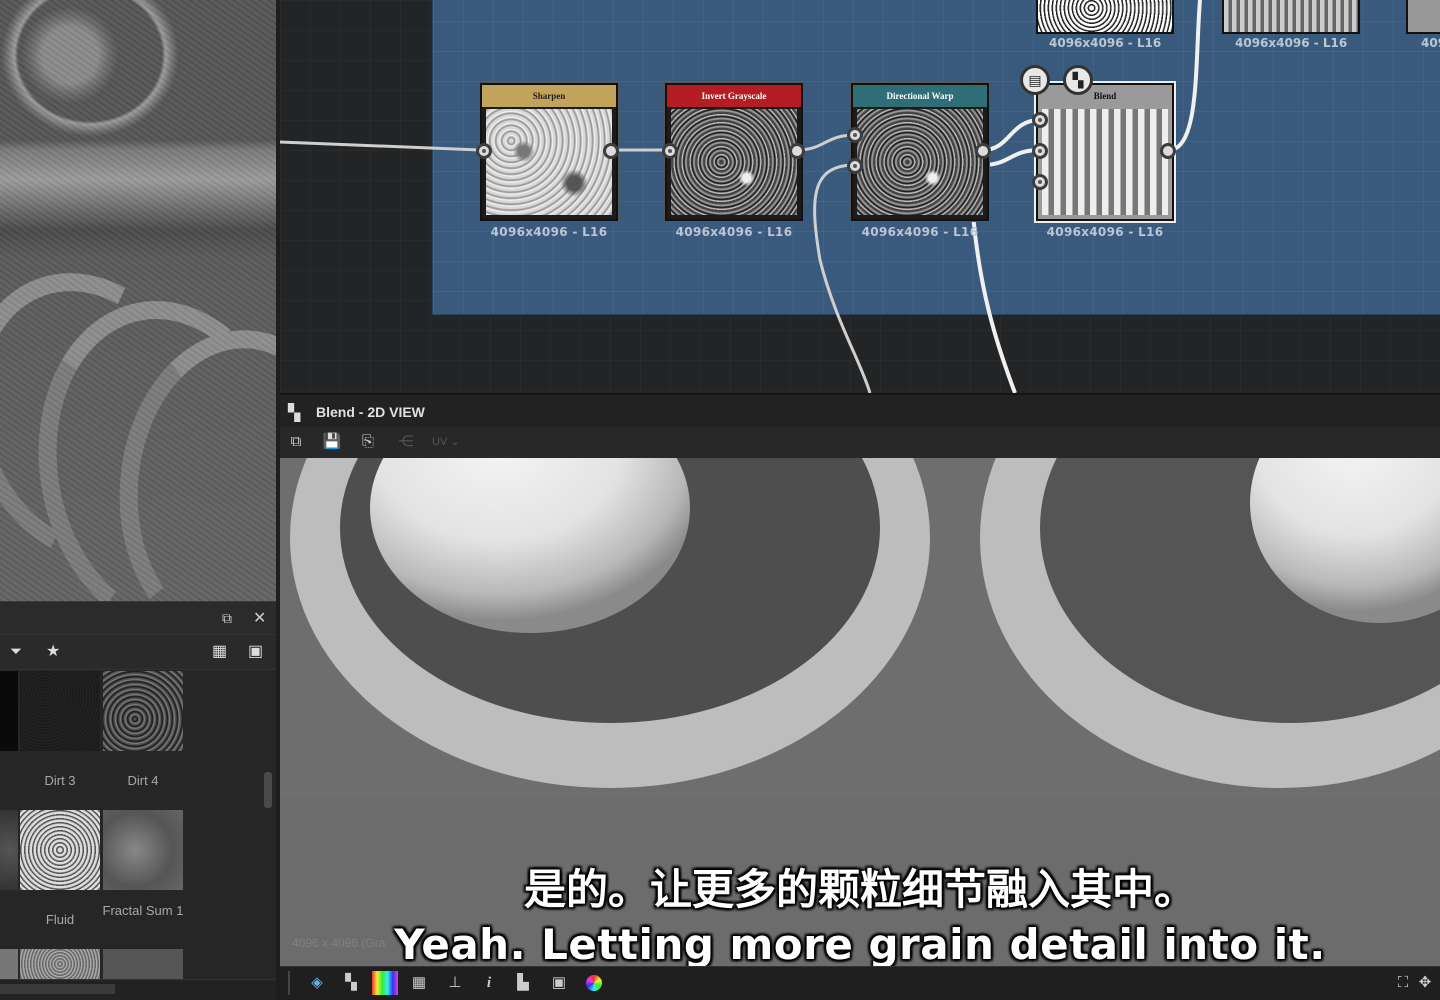 The image size is (1440, 1000). I want to click on save-icon: 💾, so click(332, 442).